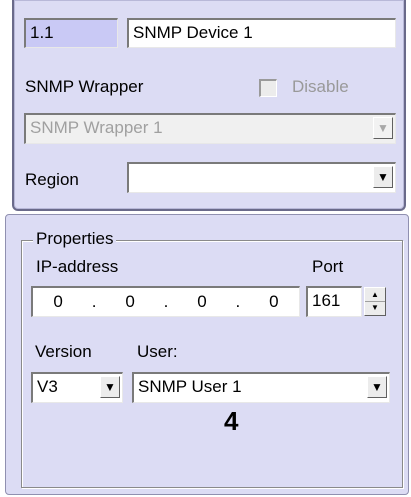 The image size is (411, 497). I want to click on user-label: User:, so click(157, 351).